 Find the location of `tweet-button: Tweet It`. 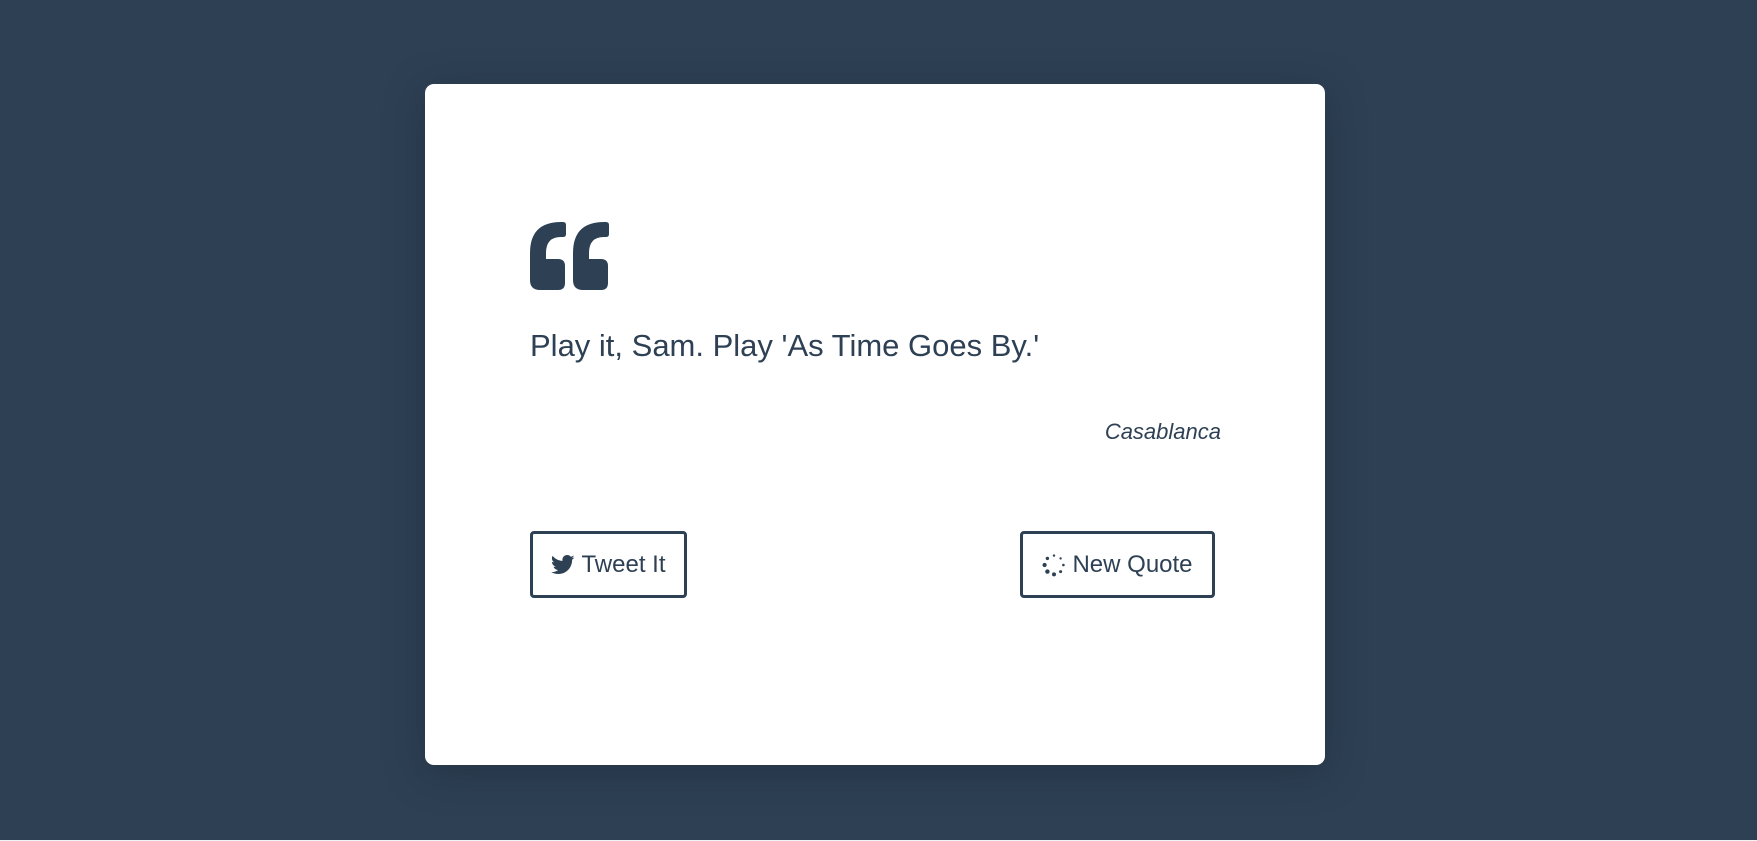

tweet-button: Tweet It is located at coordinates (608, 564).